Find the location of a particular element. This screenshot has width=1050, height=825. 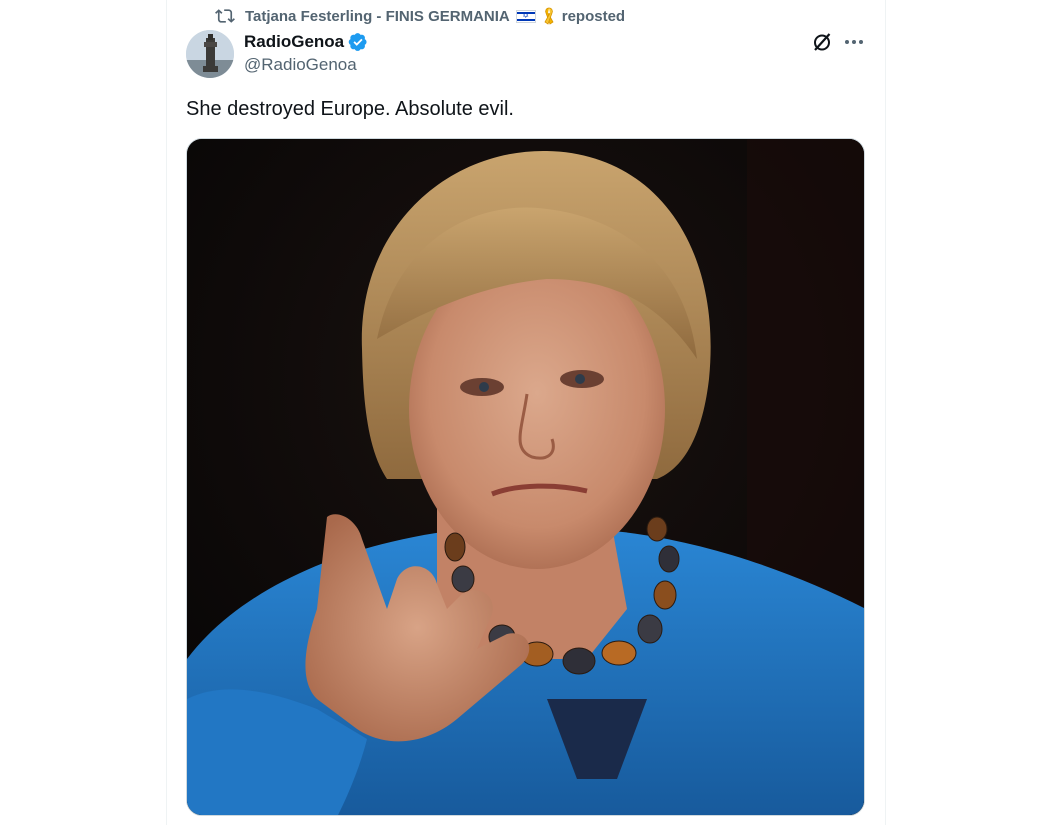

tweet-text: She destroyed Europe. Absolute evil. is located at coordinates (350, 109).